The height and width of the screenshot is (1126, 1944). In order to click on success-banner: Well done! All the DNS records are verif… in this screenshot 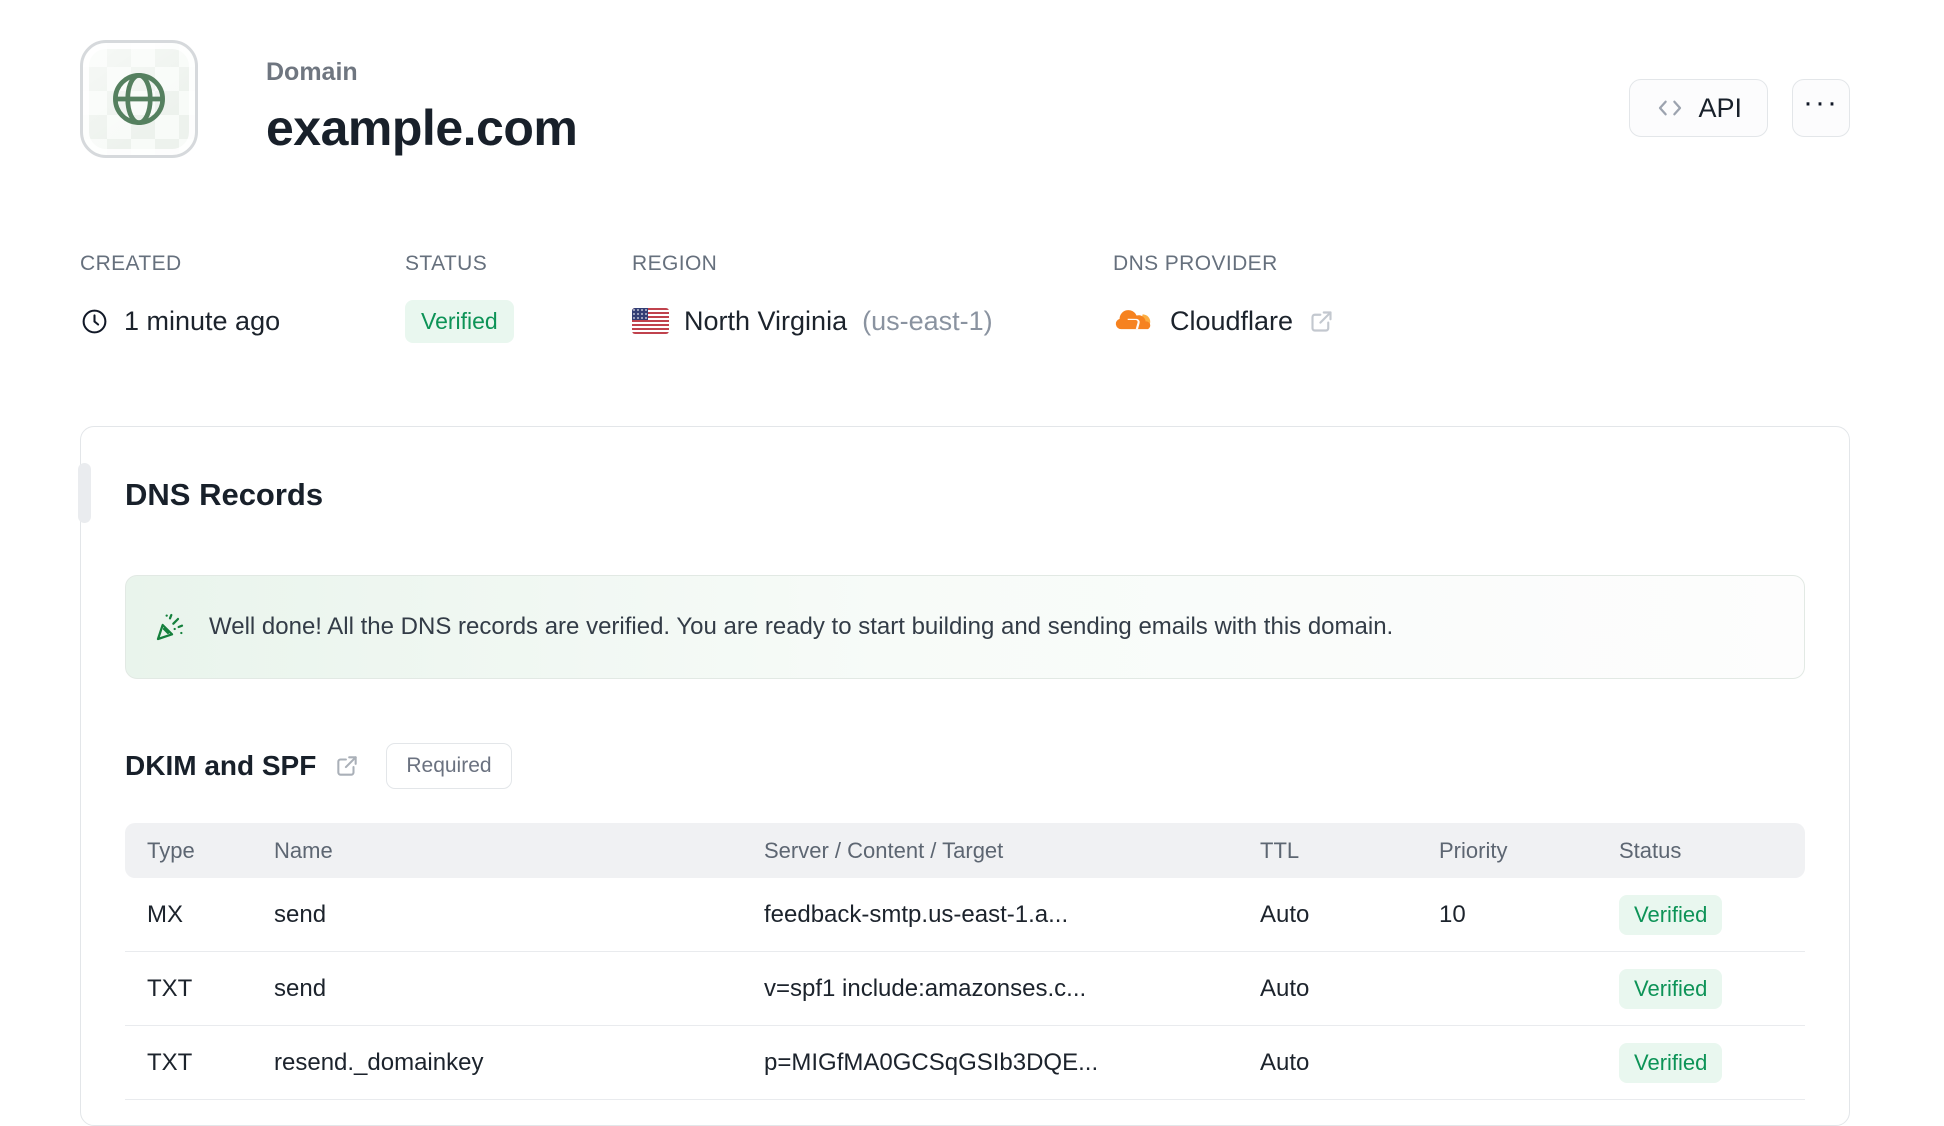, I will do `click(965, 627)`.